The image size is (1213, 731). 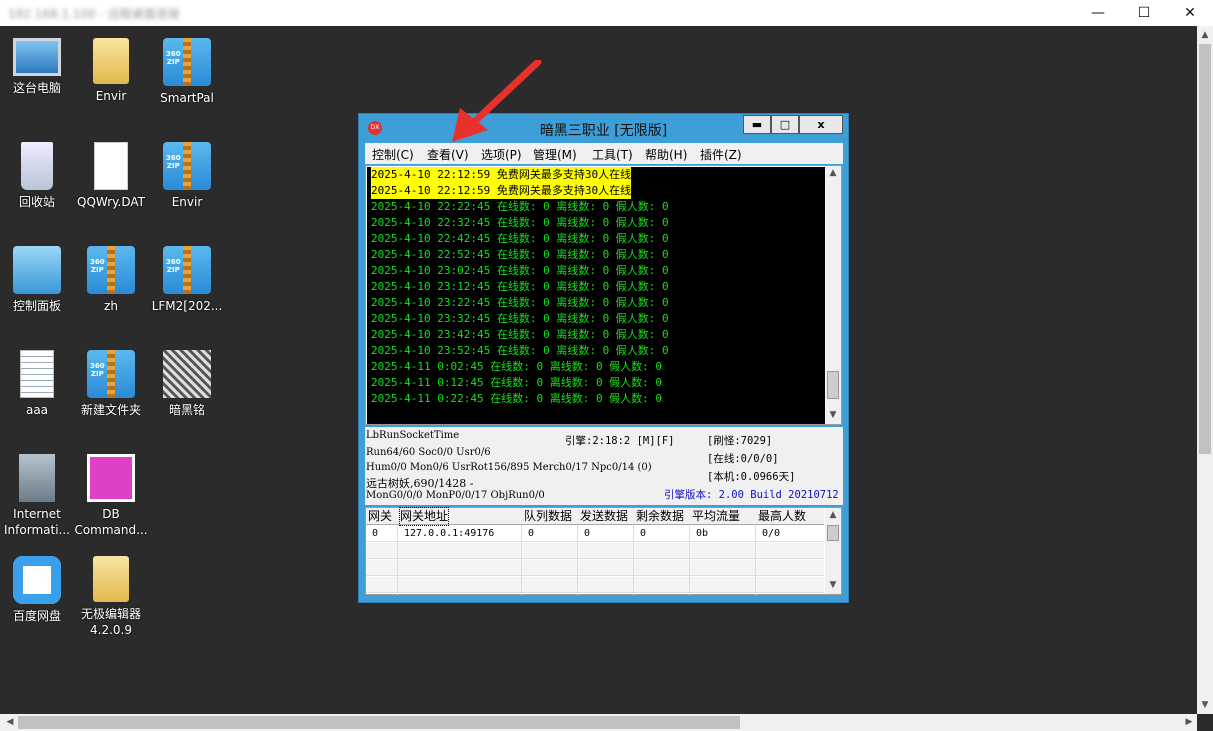 What do you see at coordinates (424, 516) in the screenshot?
I see `table-column-header: 网关地址` at bounding box center [424, 516].